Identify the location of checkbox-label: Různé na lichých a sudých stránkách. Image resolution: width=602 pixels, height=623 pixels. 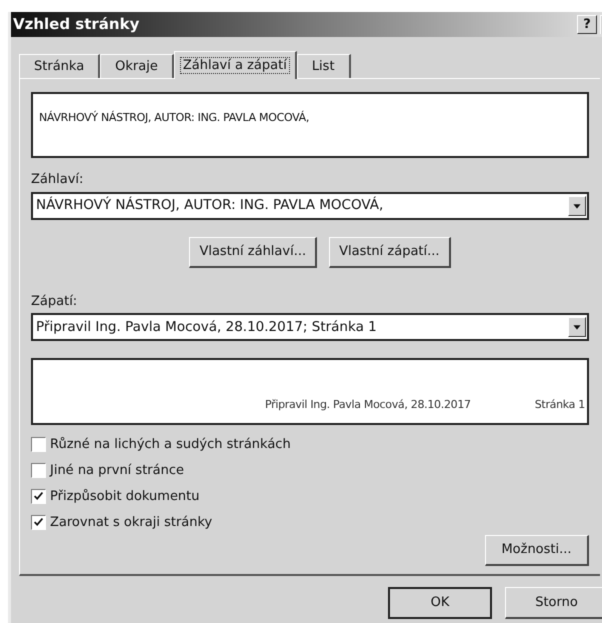
(170, 445).